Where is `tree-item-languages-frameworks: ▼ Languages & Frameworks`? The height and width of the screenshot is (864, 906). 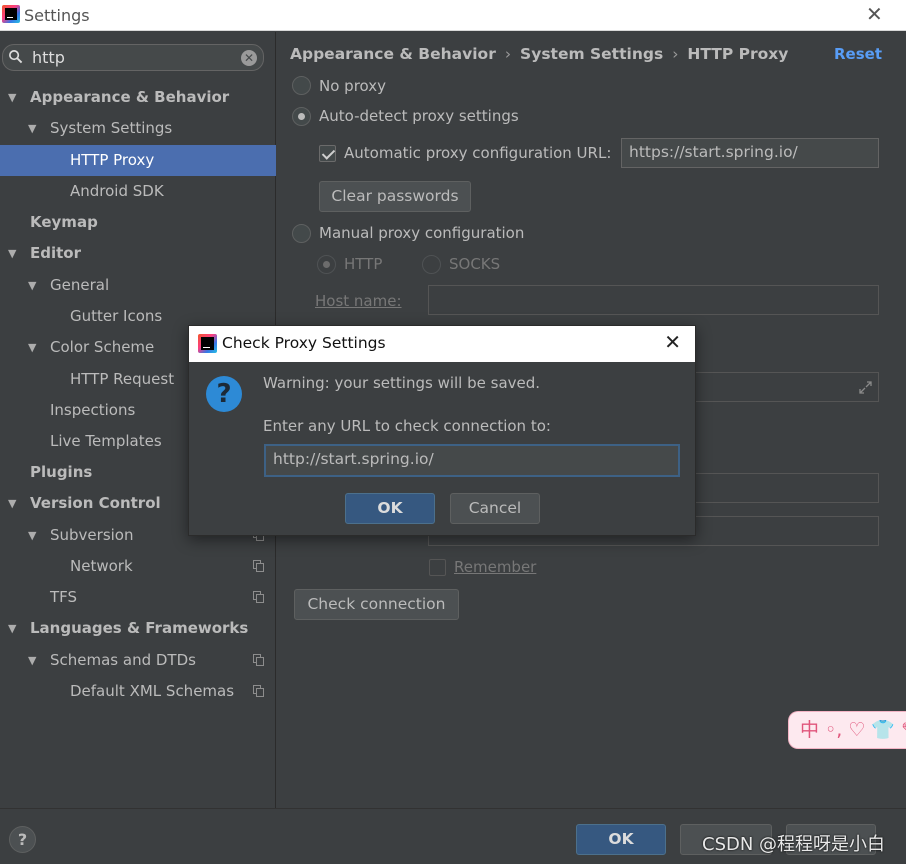
tree-item-languages-frameworks: ▼ Languages & Frameworks is located at coordinates (138, 628).